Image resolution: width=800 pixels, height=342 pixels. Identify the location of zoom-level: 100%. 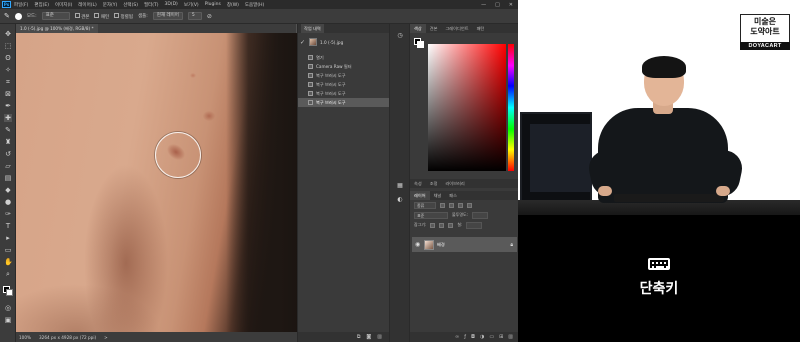
(25, 337).